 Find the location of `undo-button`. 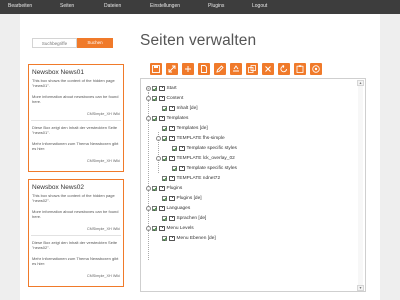

undo-button is located at coordinates (284, 69).